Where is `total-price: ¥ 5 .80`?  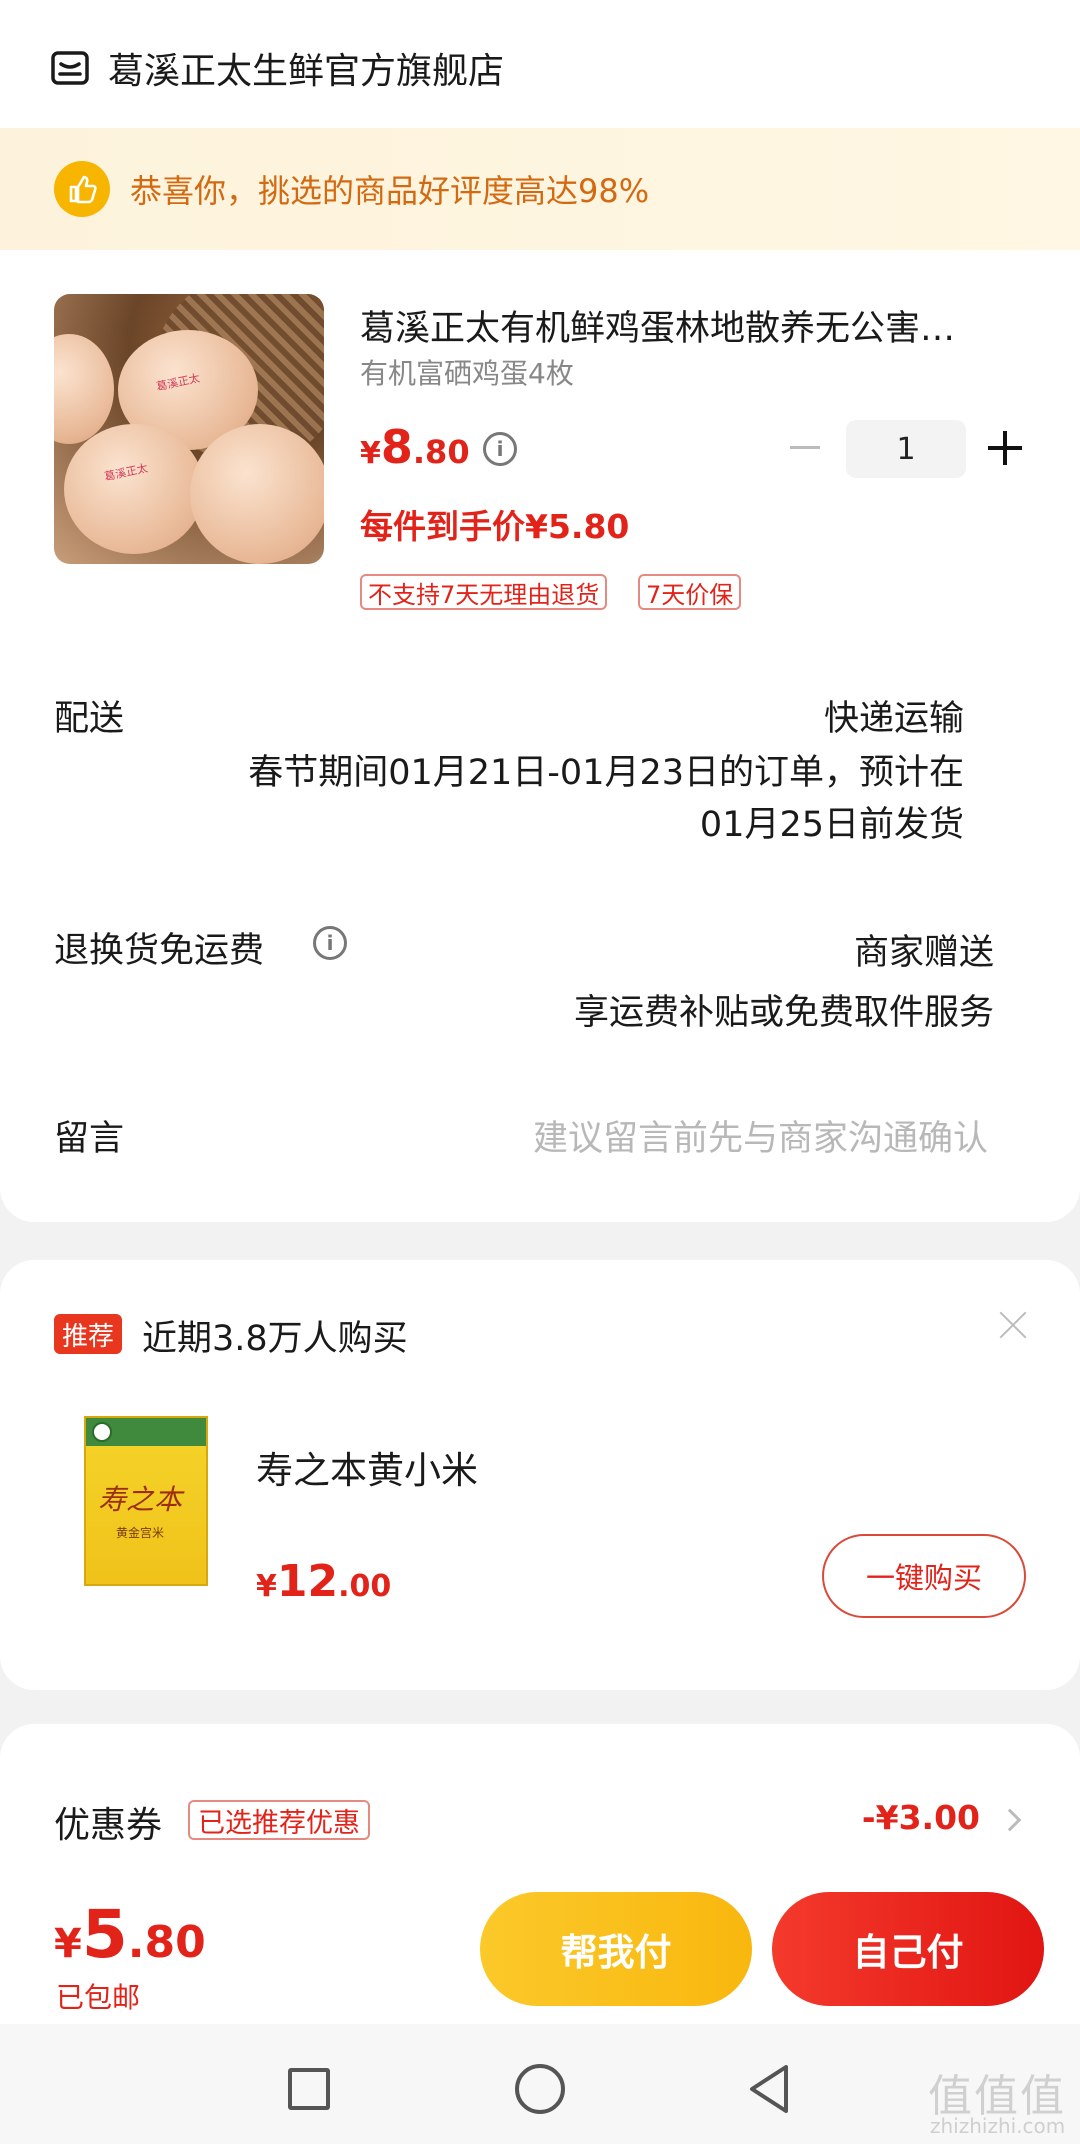 total-price: ¥ 5 .80 is located at coordinates (130, 1934).